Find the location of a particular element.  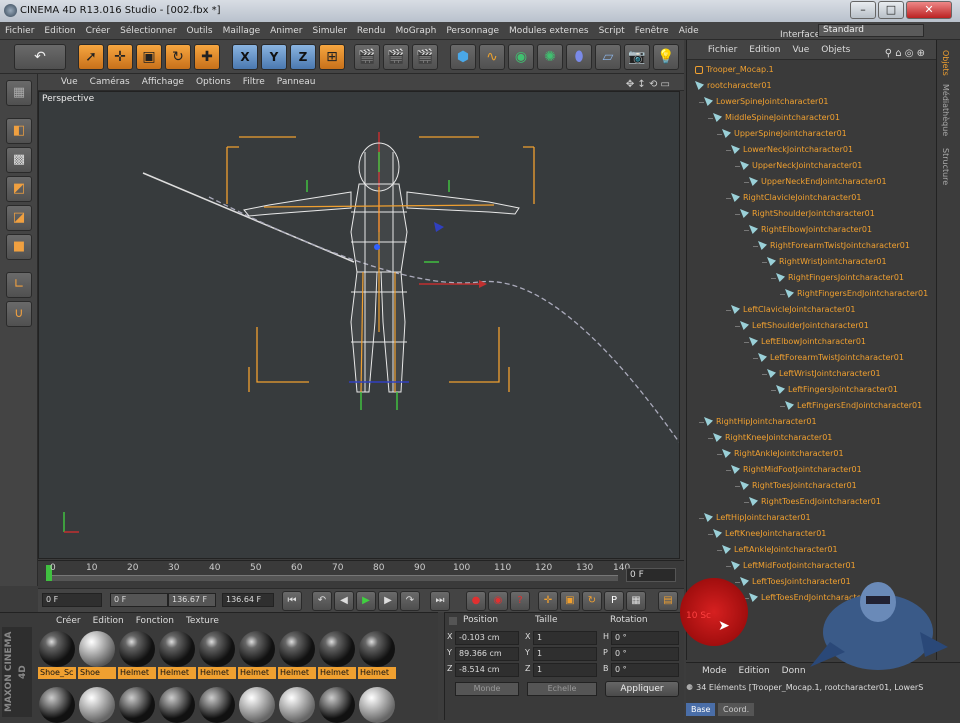

spline-pen-button: ∿ is located at coordinates (492, 57).